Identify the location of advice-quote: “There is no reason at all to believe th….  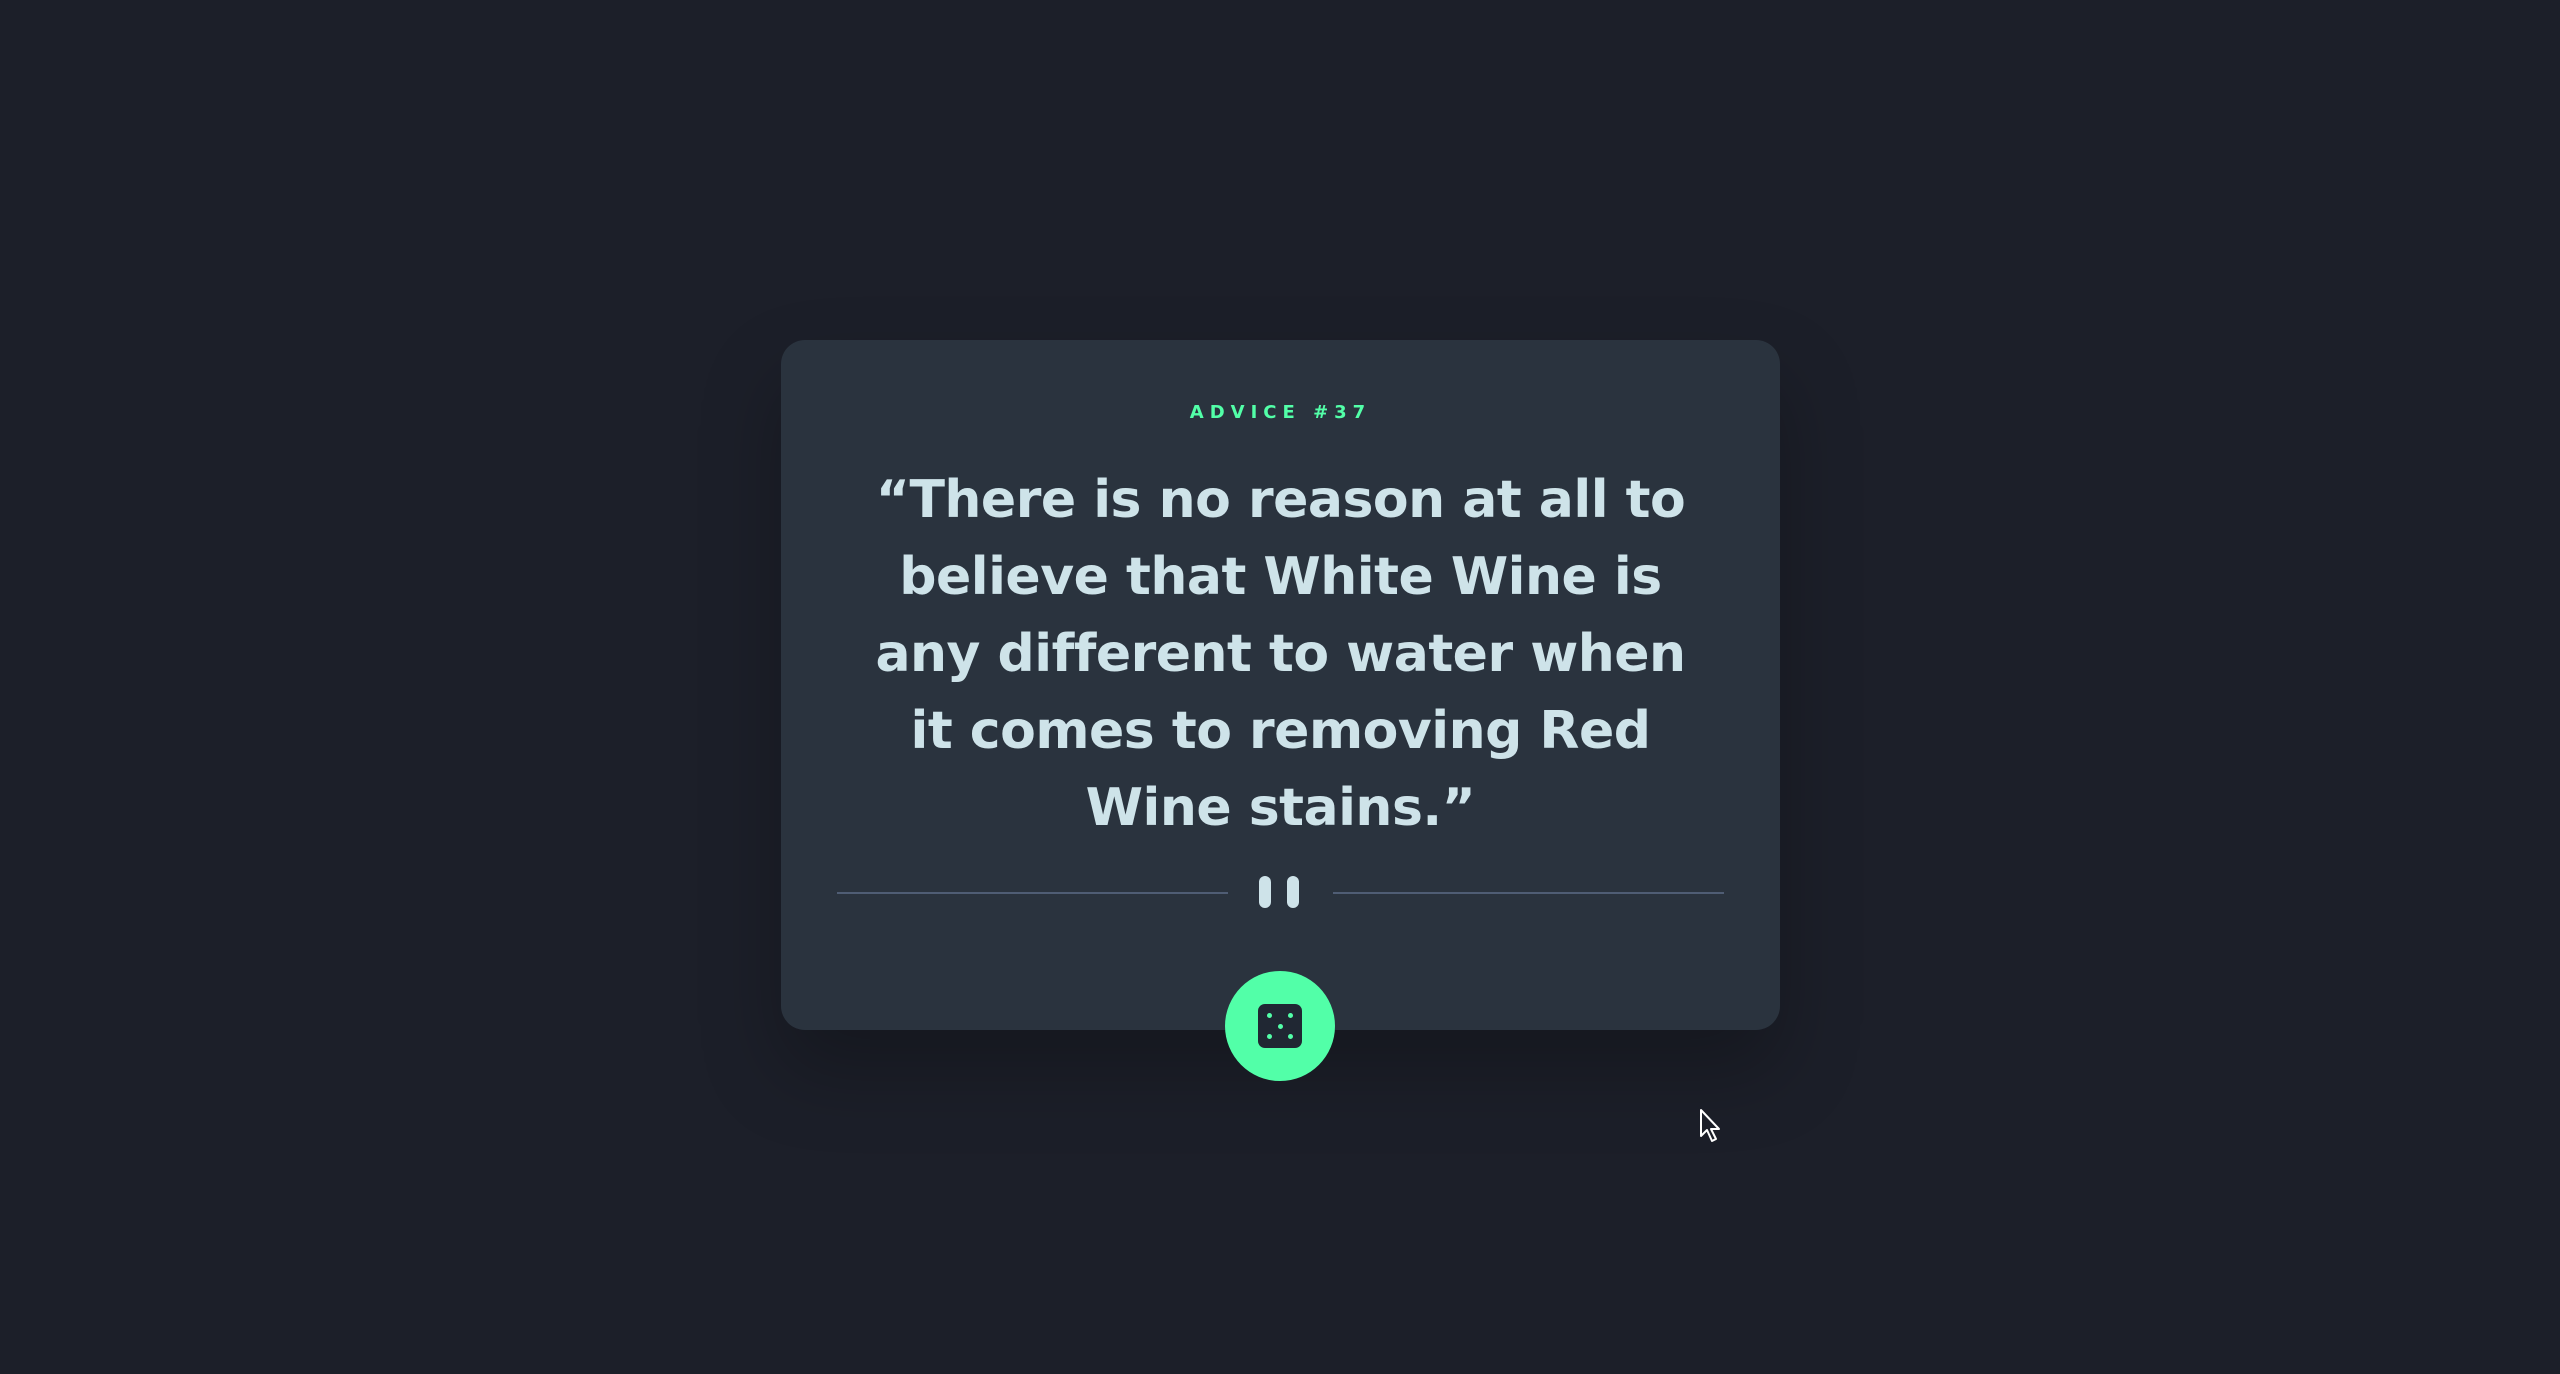
(1280, 654).